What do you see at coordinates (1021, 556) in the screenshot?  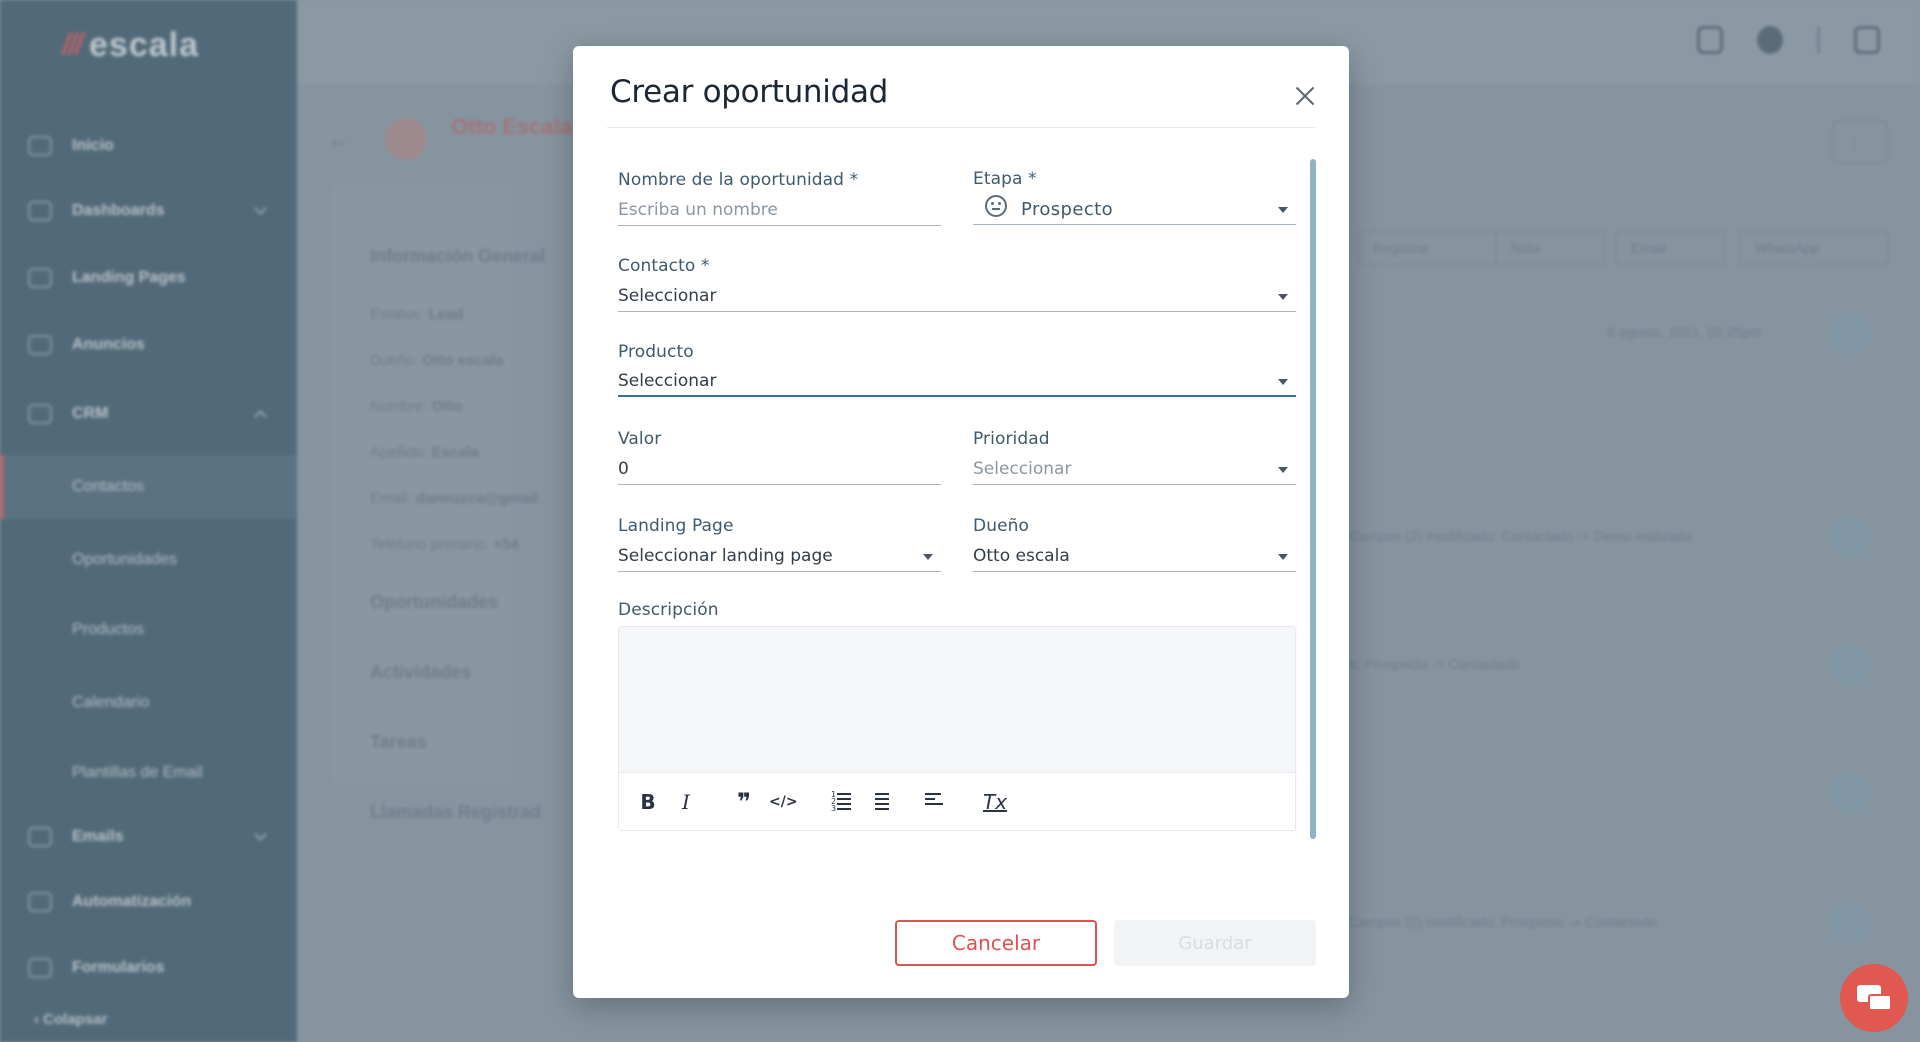 I see `select-value: Otto escala` at bounding box center [1021, 556].